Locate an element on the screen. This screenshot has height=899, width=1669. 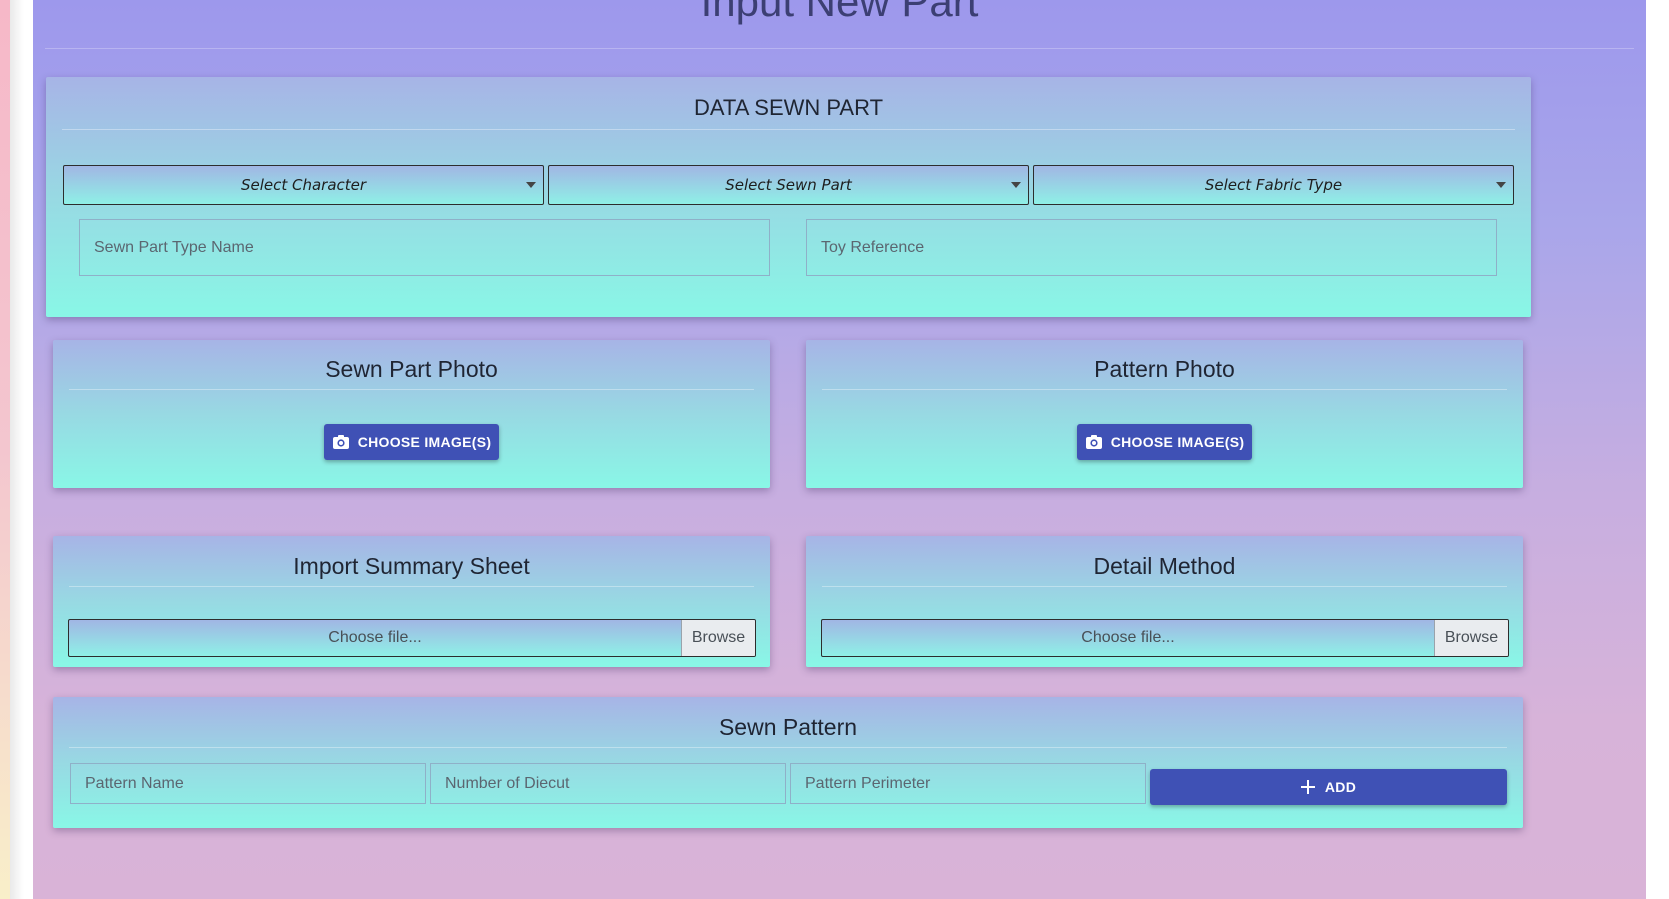
plus-icon is located at coordinates (1307, 787).